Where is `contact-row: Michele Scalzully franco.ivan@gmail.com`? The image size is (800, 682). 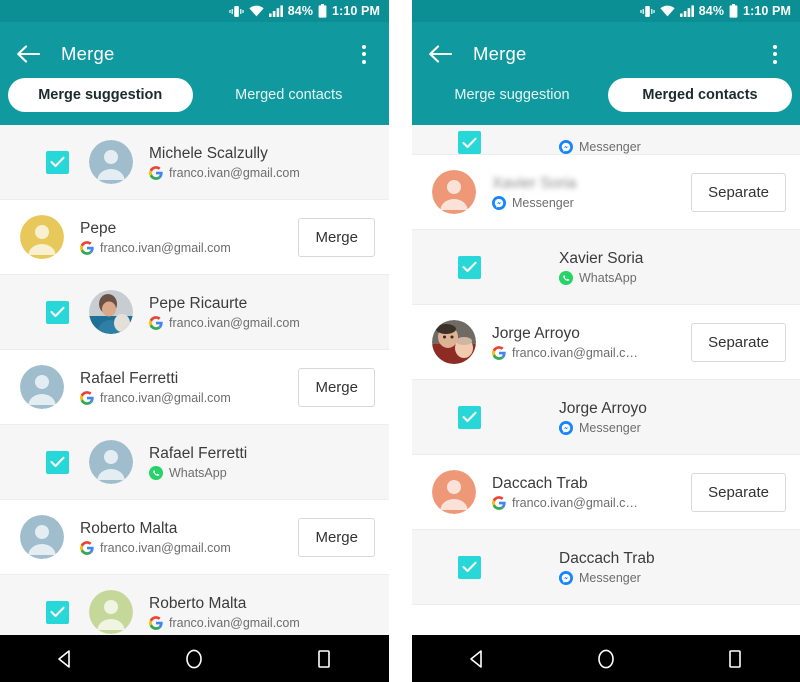 contact-row: Michele Scalzully franco.ivan@gmail.com is located at coordinates (194, 162).